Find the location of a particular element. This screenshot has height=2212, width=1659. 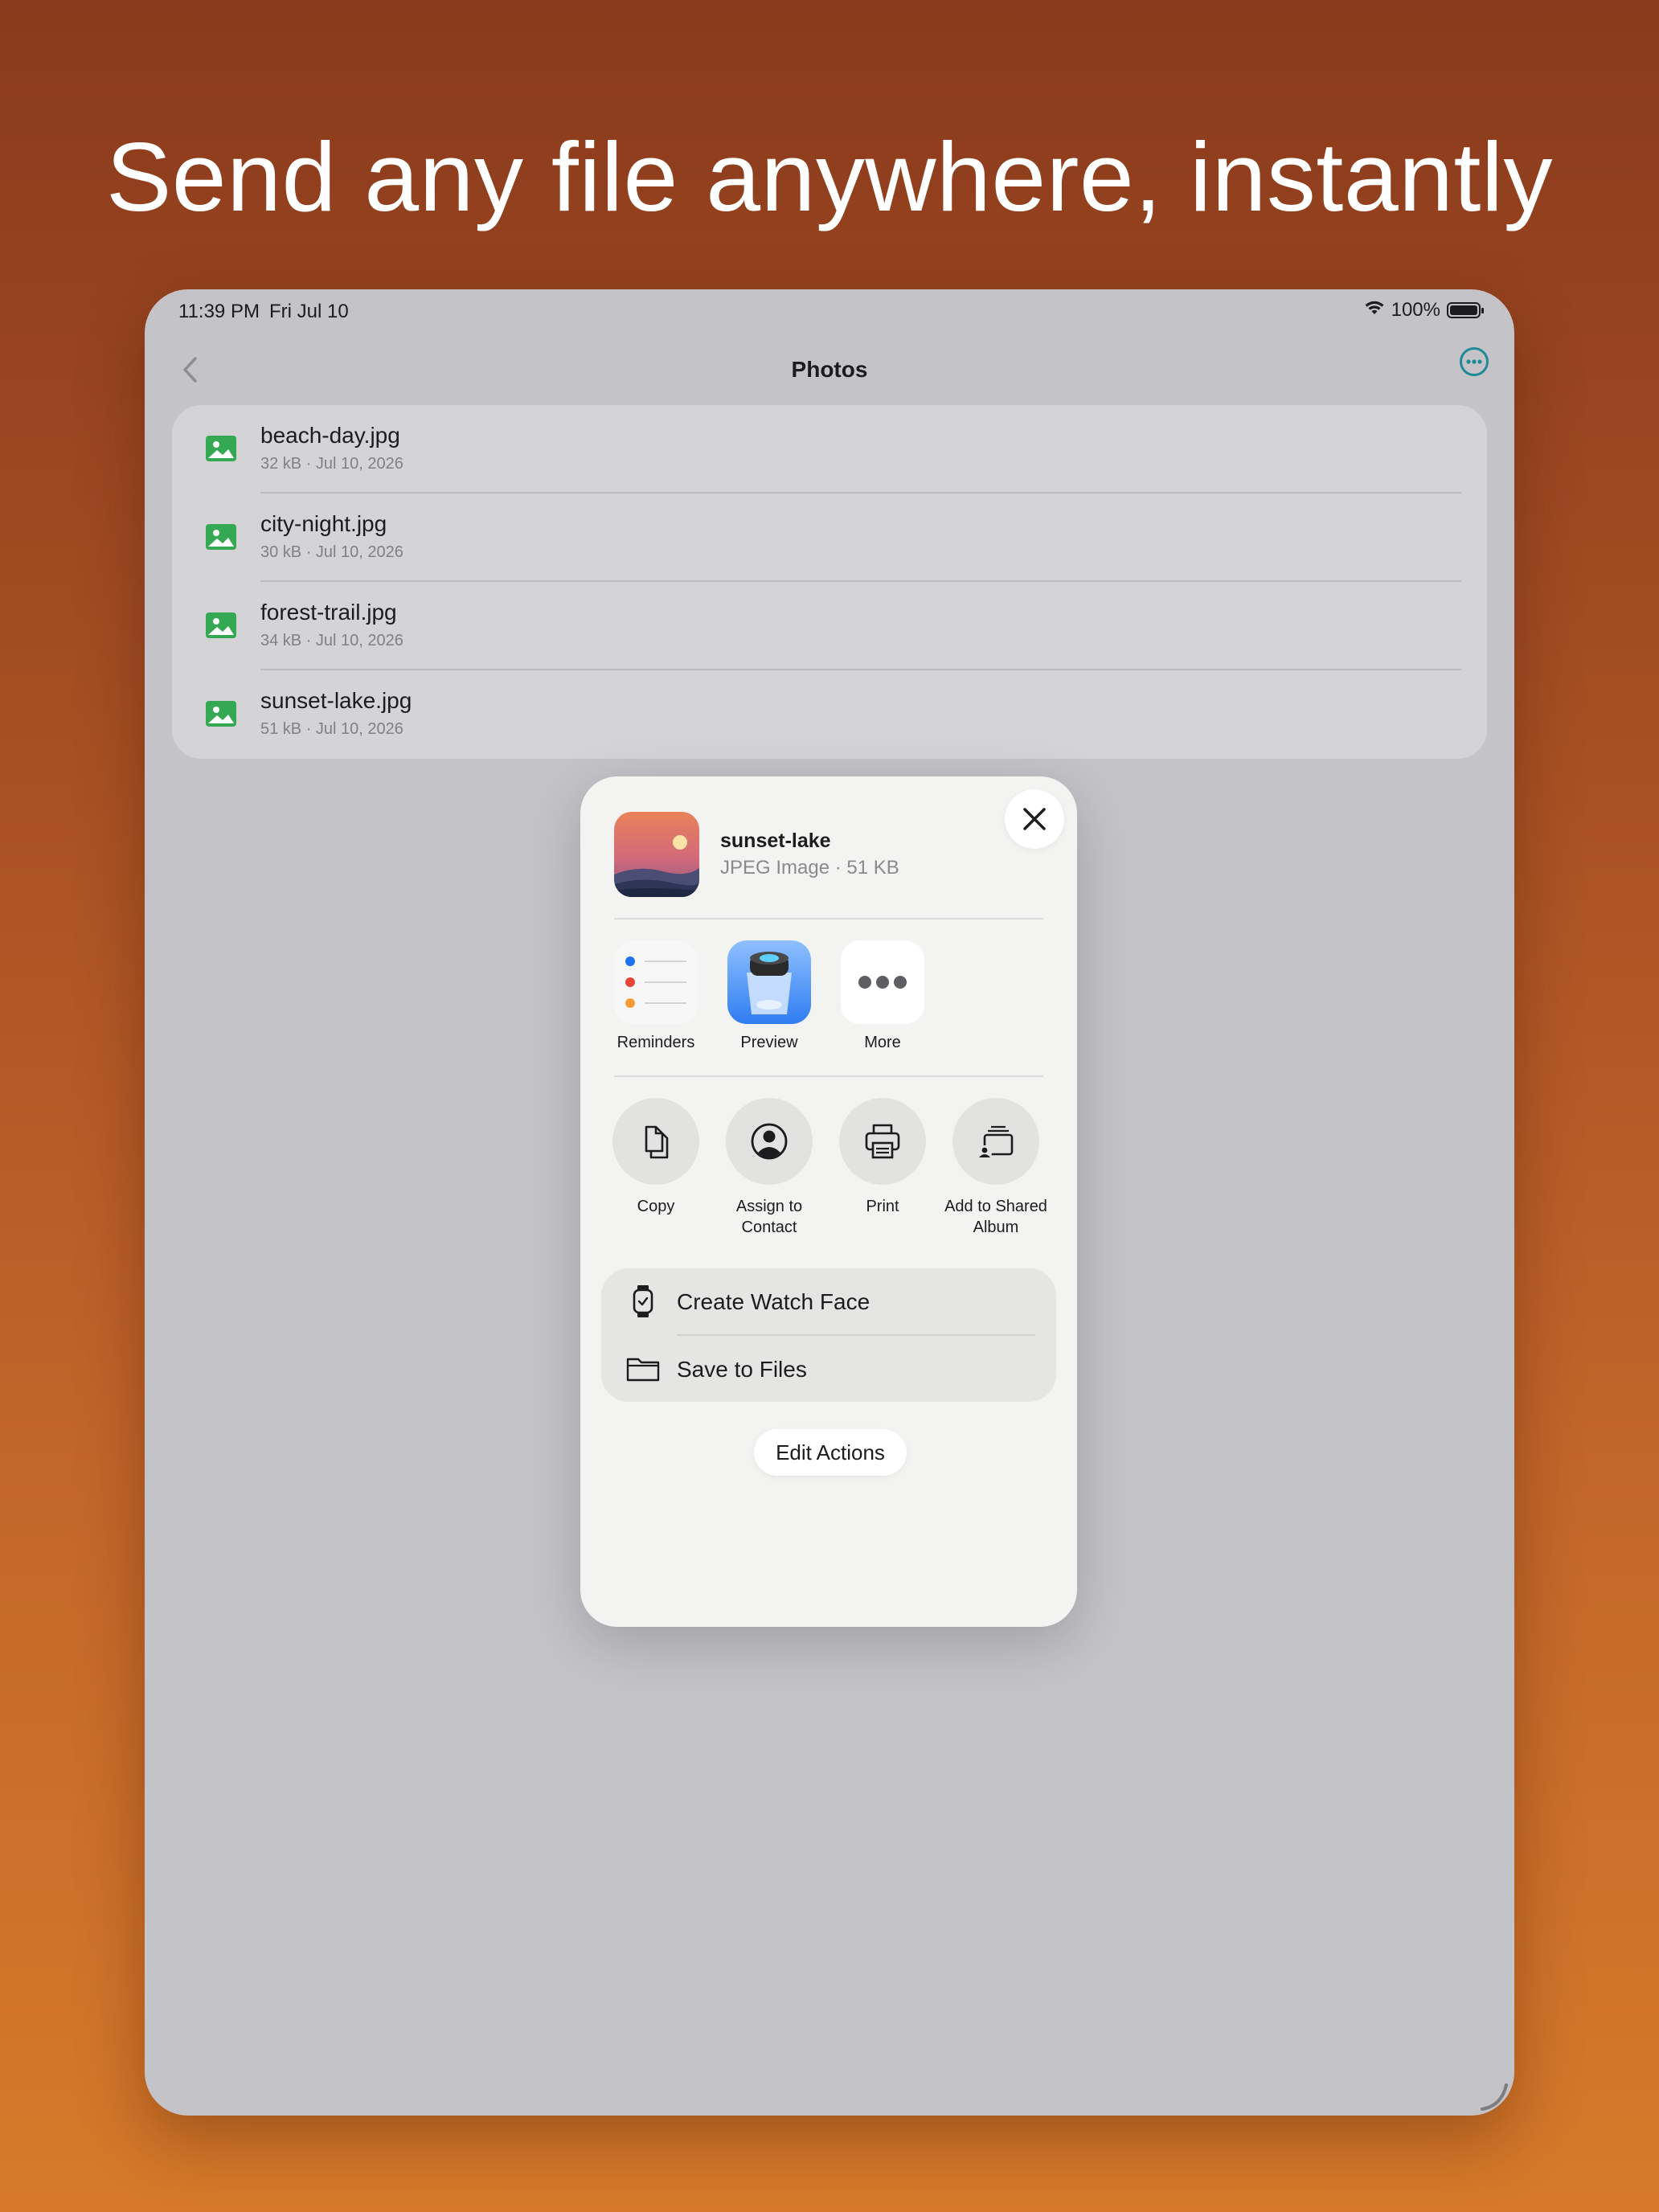

list-item-save-to-files: Save to Files is located at coordinates (828, 1369).